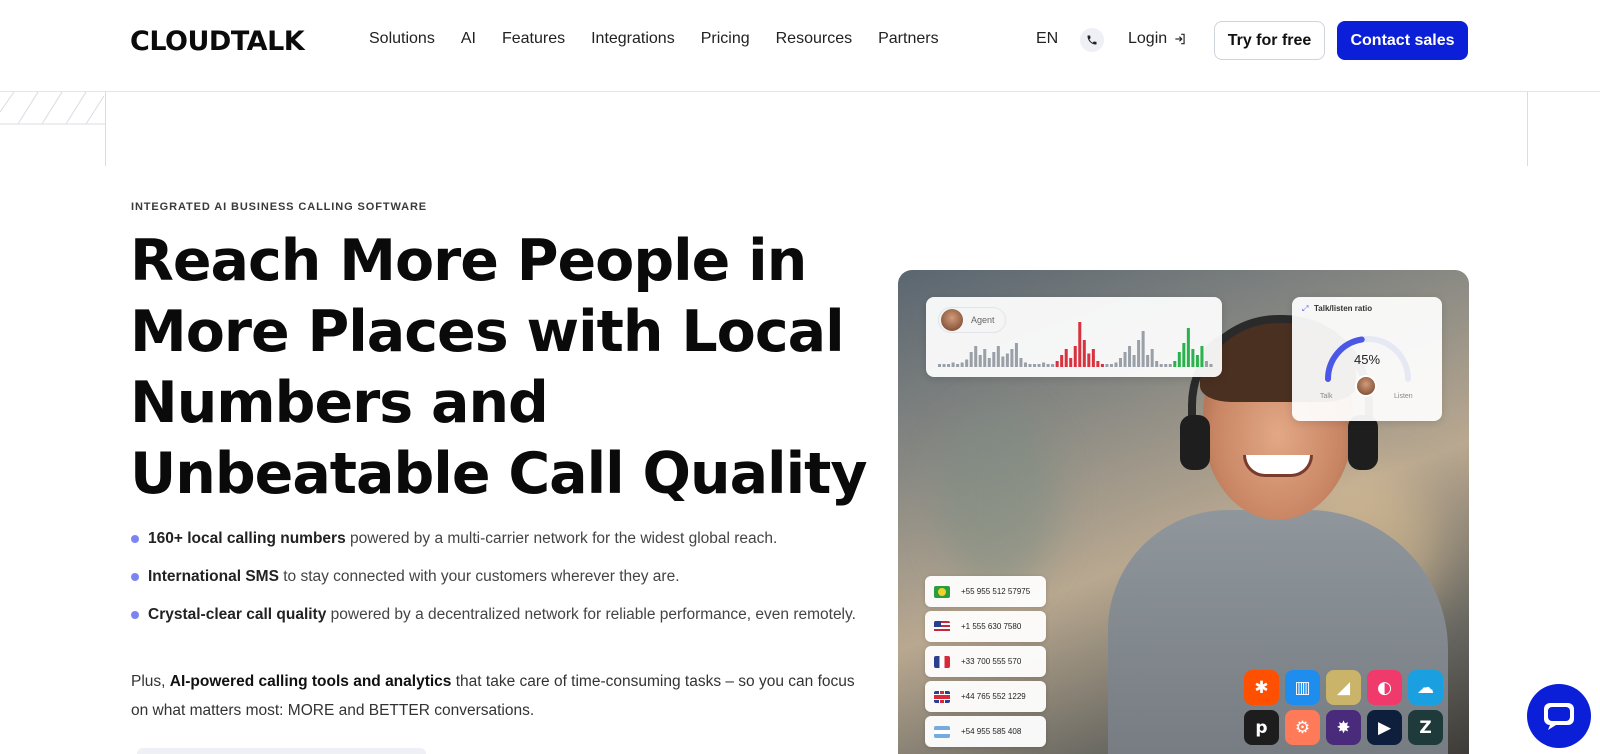 Image resolution: width=1600 pixels, height=754 pixels. I want to click on dynamics-icon: ▶, so click(1384, 727).